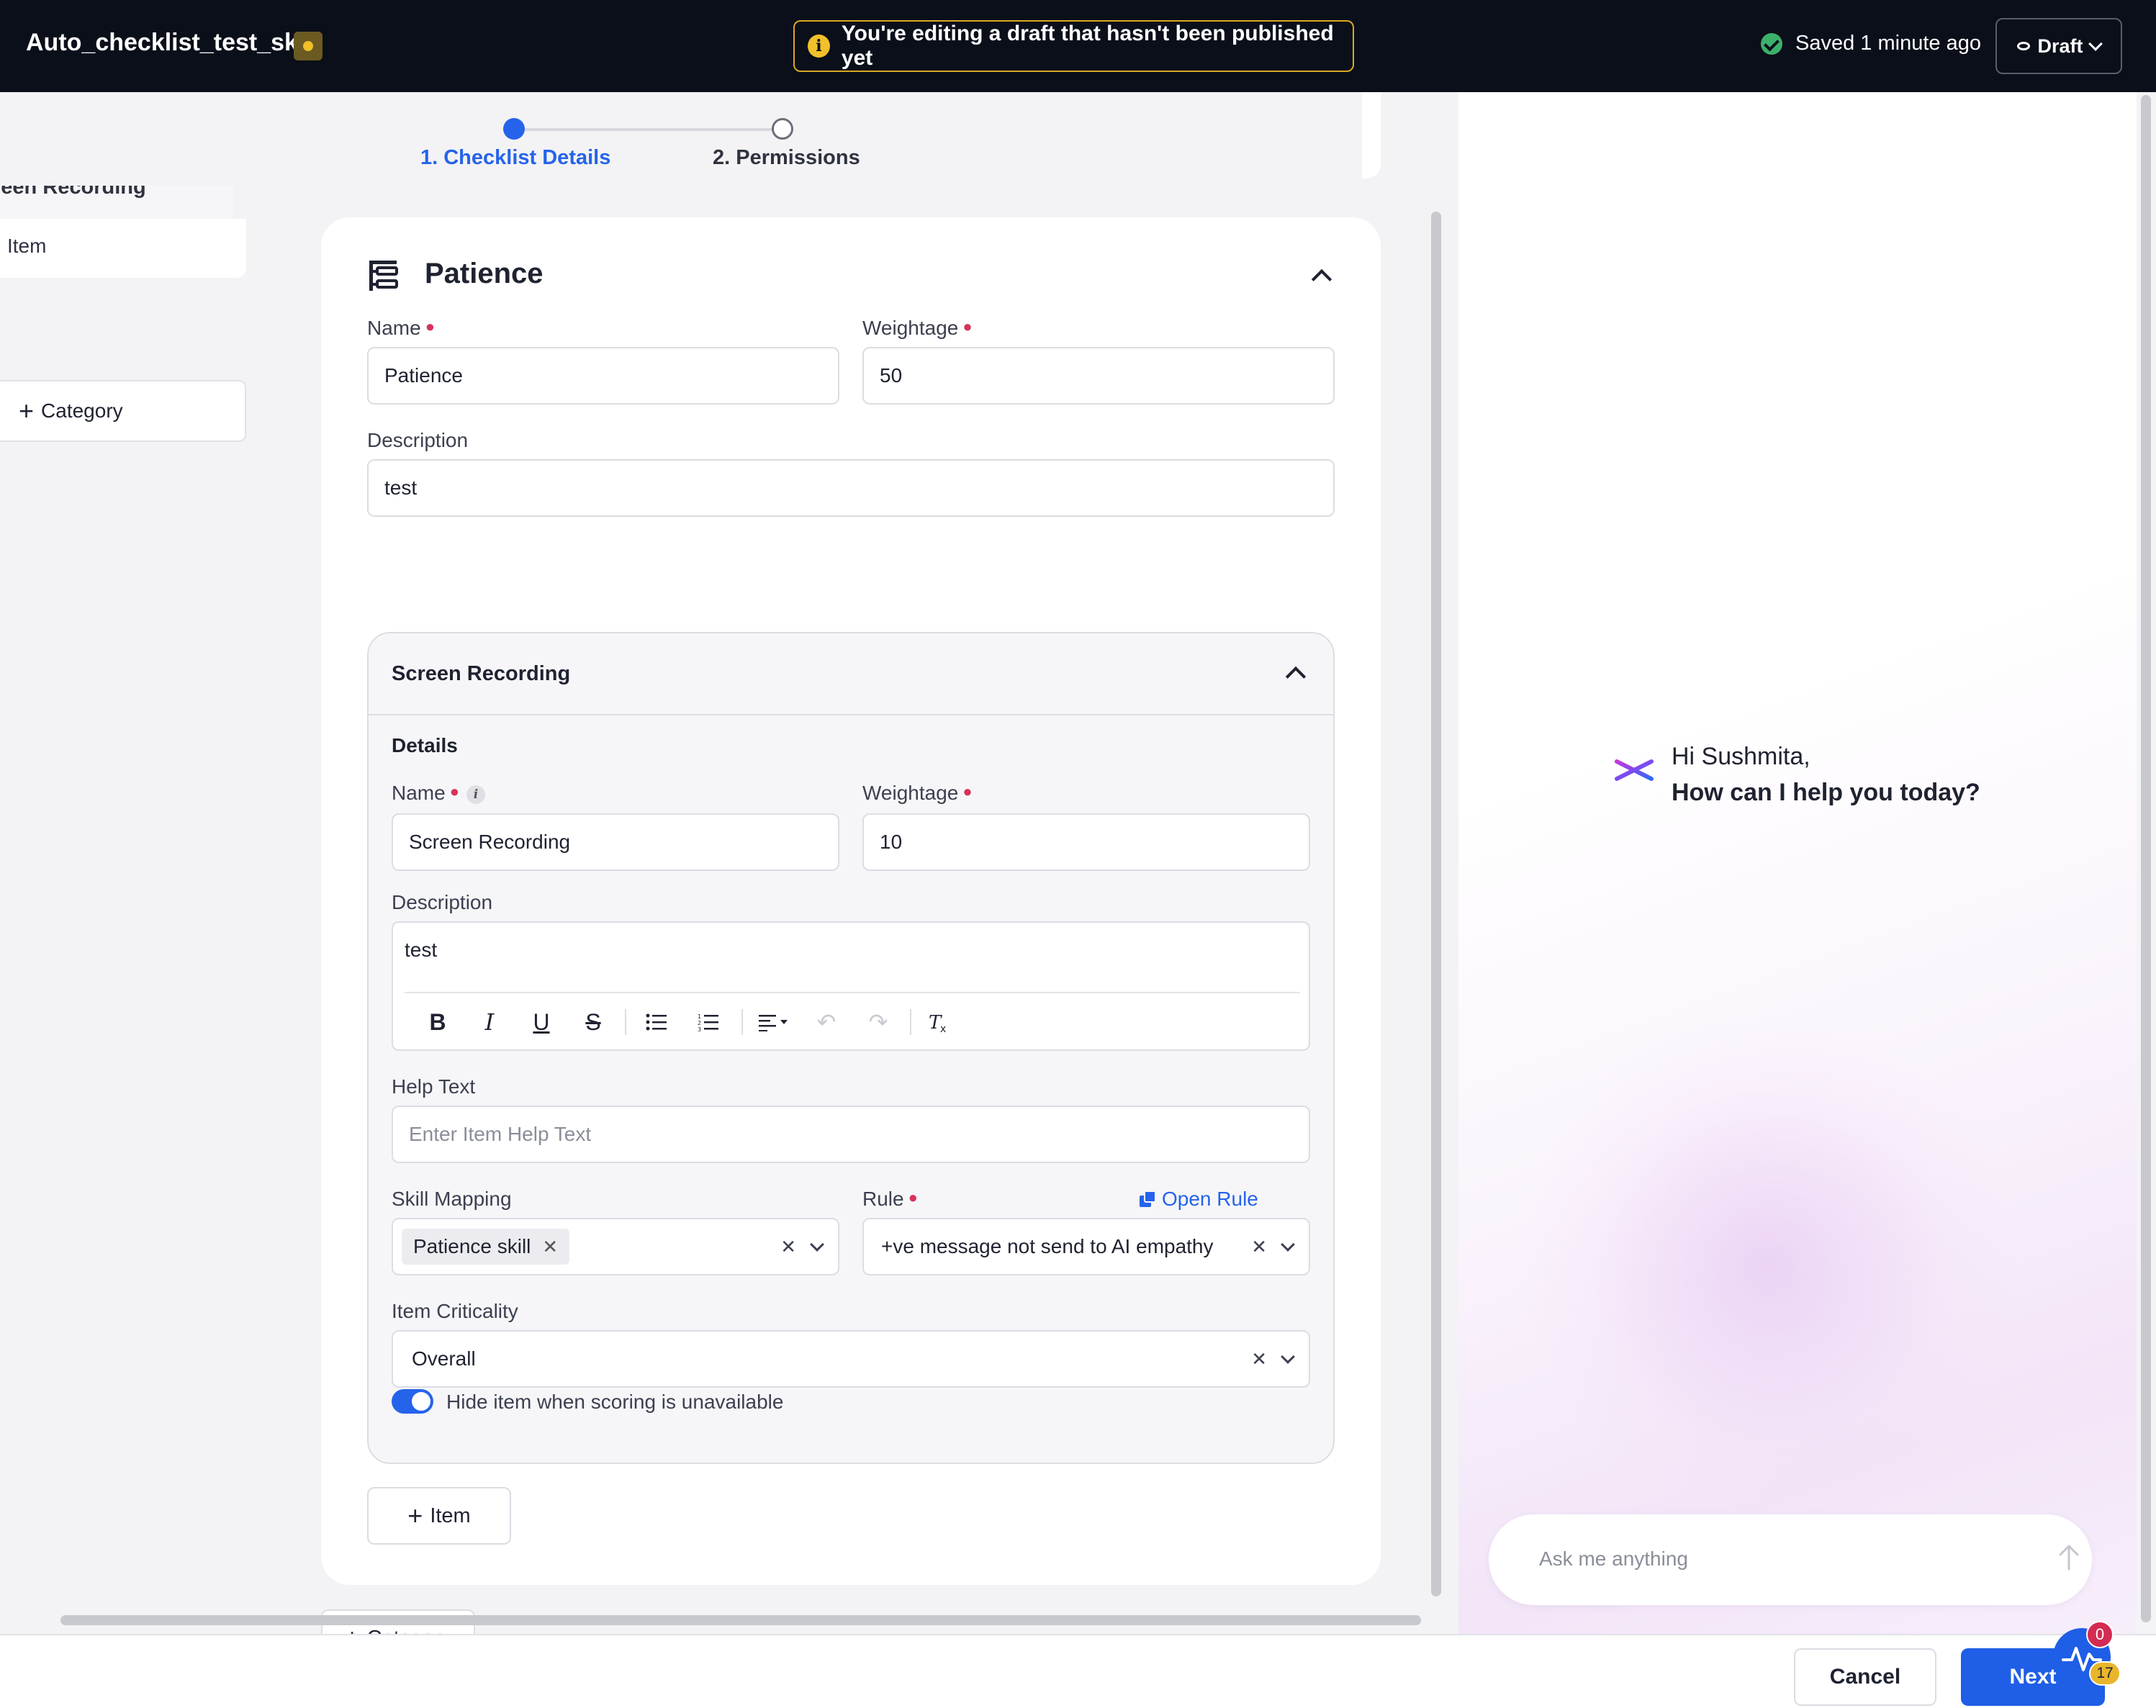 This screenshot has height=1708, width=2156. What do you see at coordinates (1790, 1560) in the screenshot?
I see `ai-chat-input: Ask me anything` at bounding box center [1790, 1560].